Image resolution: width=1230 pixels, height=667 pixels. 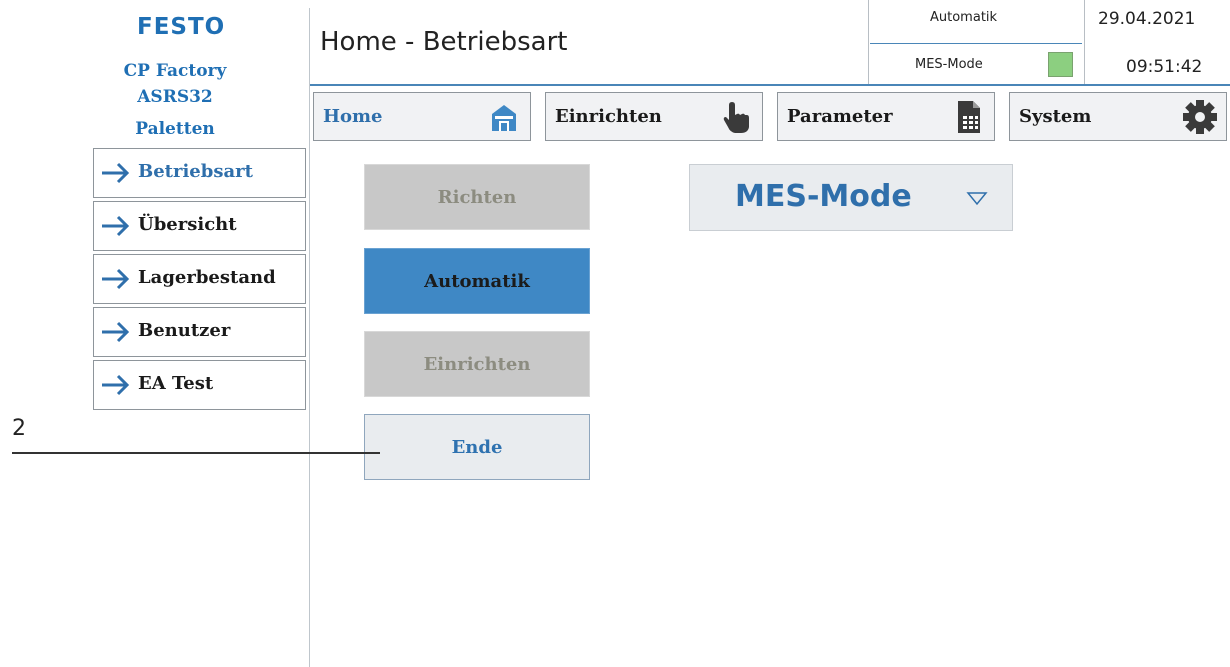 I want to click on tab-system: System, so click(x=1118, y=116).